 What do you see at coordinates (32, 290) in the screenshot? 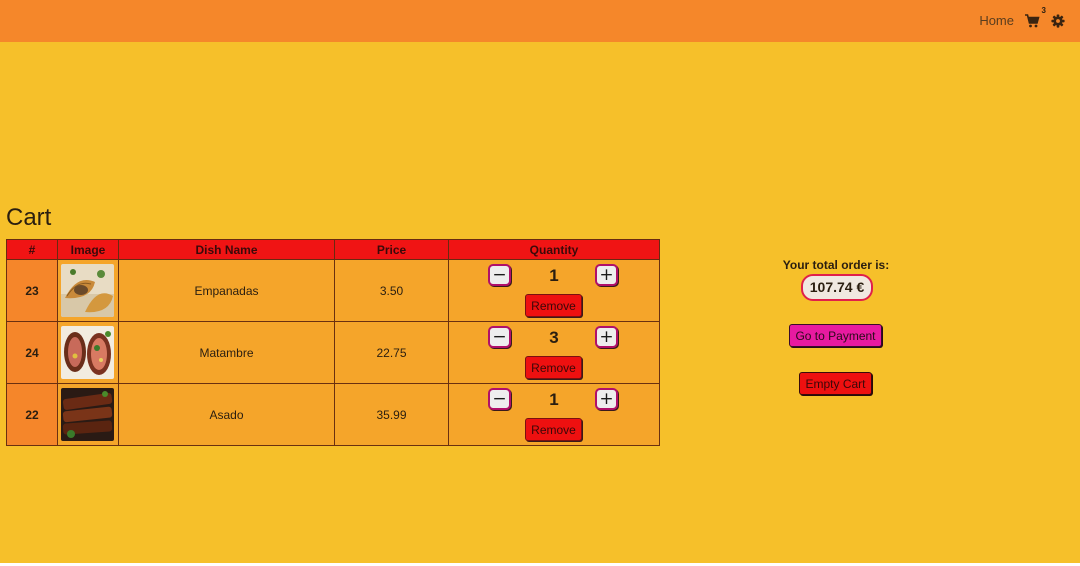
I see `row-id: 23` at bounding box center [32, 290].